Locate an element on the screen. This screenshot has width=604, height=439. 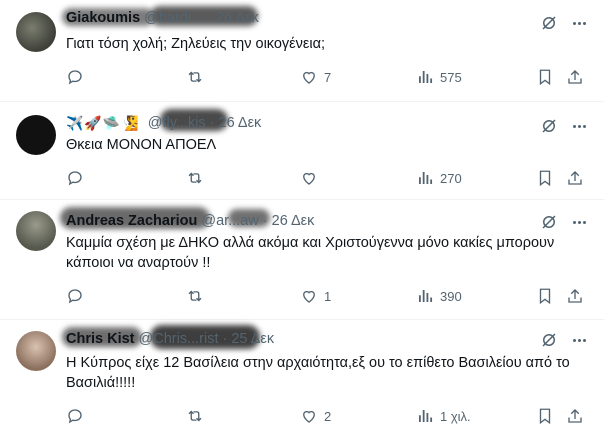
views-button: 1 χιλ. is located at coordinates (443, 416).